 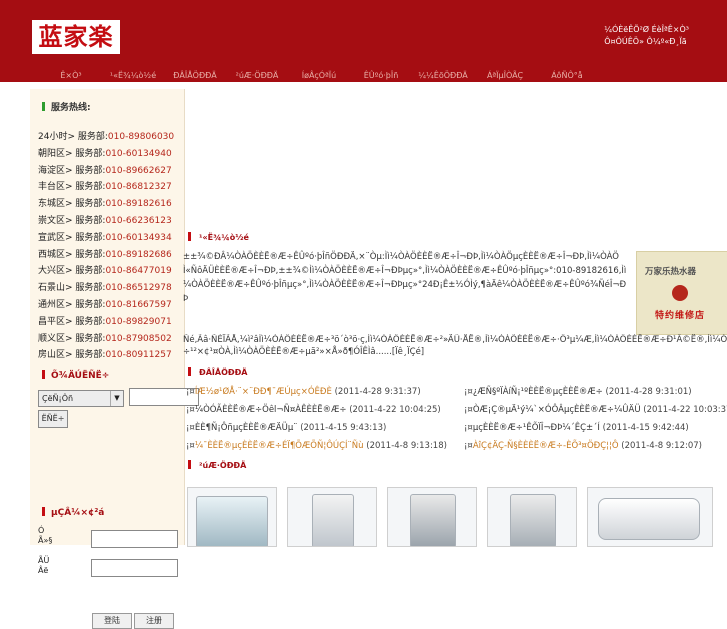 I want to click on hotline-location: 海淀区> 服务部:, so click(x=72, y=170).